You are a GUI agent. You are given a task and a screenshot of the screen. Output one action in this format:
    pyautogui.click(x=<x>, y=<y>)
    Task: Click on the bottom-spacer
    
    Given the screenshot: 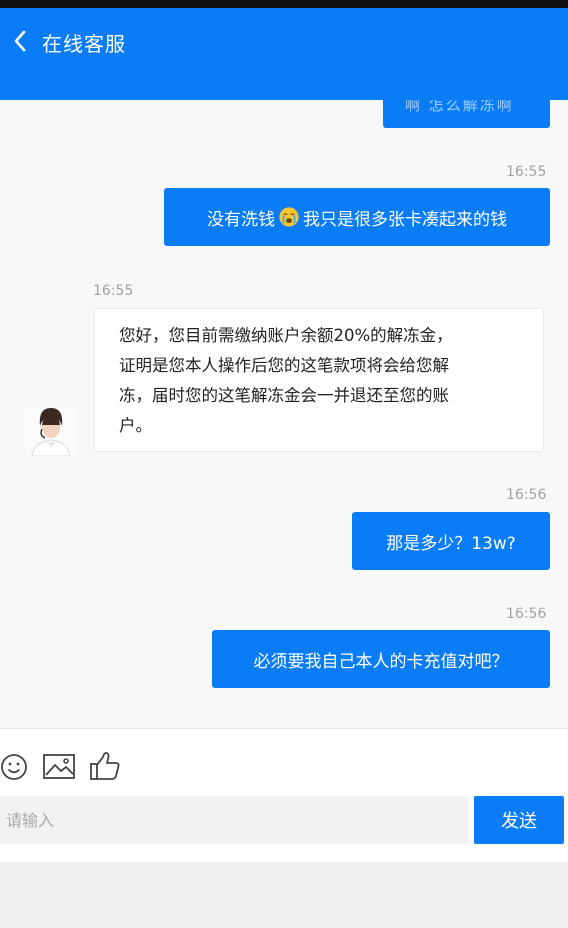 What is the action you would take?
    pyautogui.click(x=284, y=854)
    